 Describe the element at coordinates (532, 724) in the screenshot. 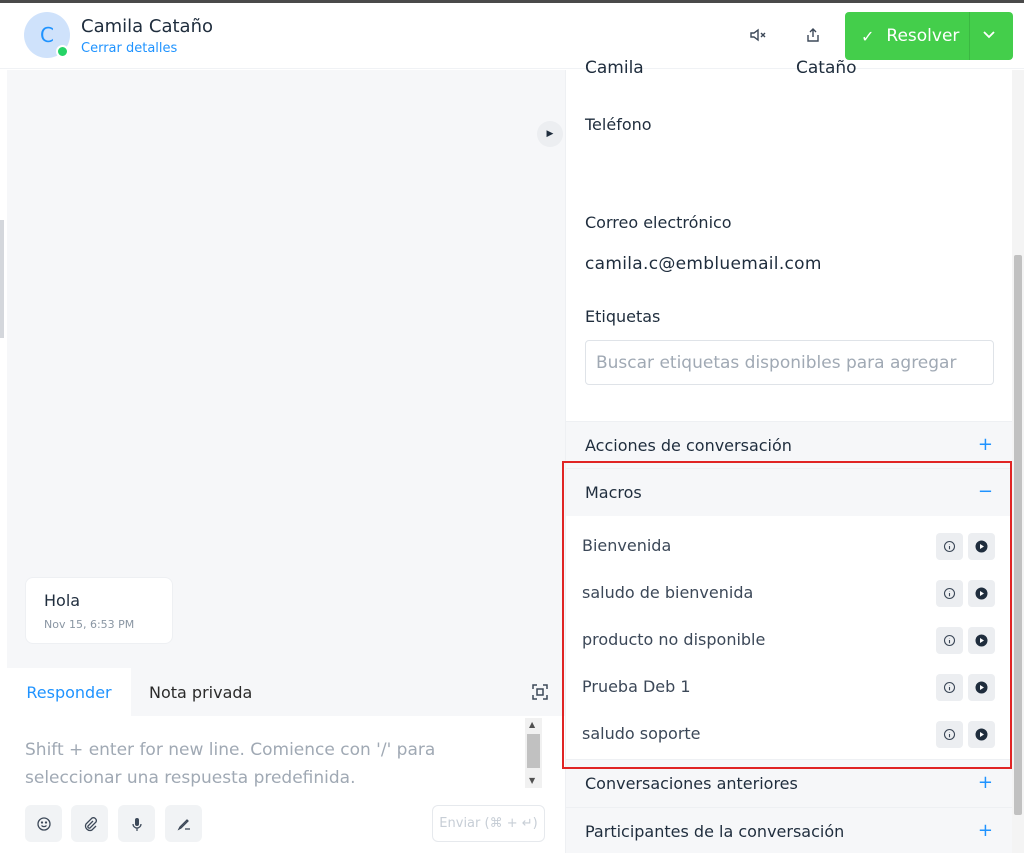

I see `scroll-up-icon: ▲` at that location.